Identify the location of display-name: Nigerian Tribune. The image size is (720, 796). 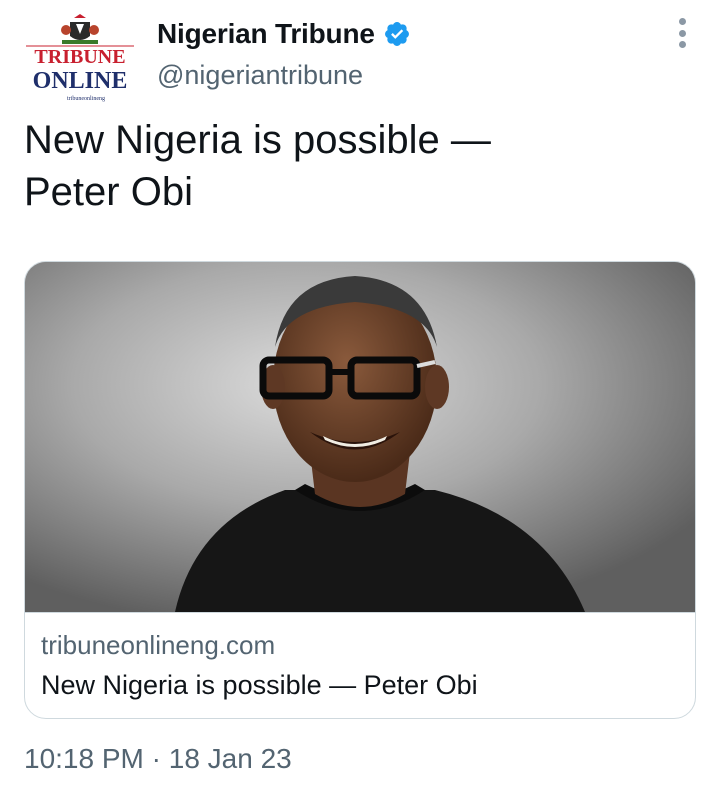
(266, 34).